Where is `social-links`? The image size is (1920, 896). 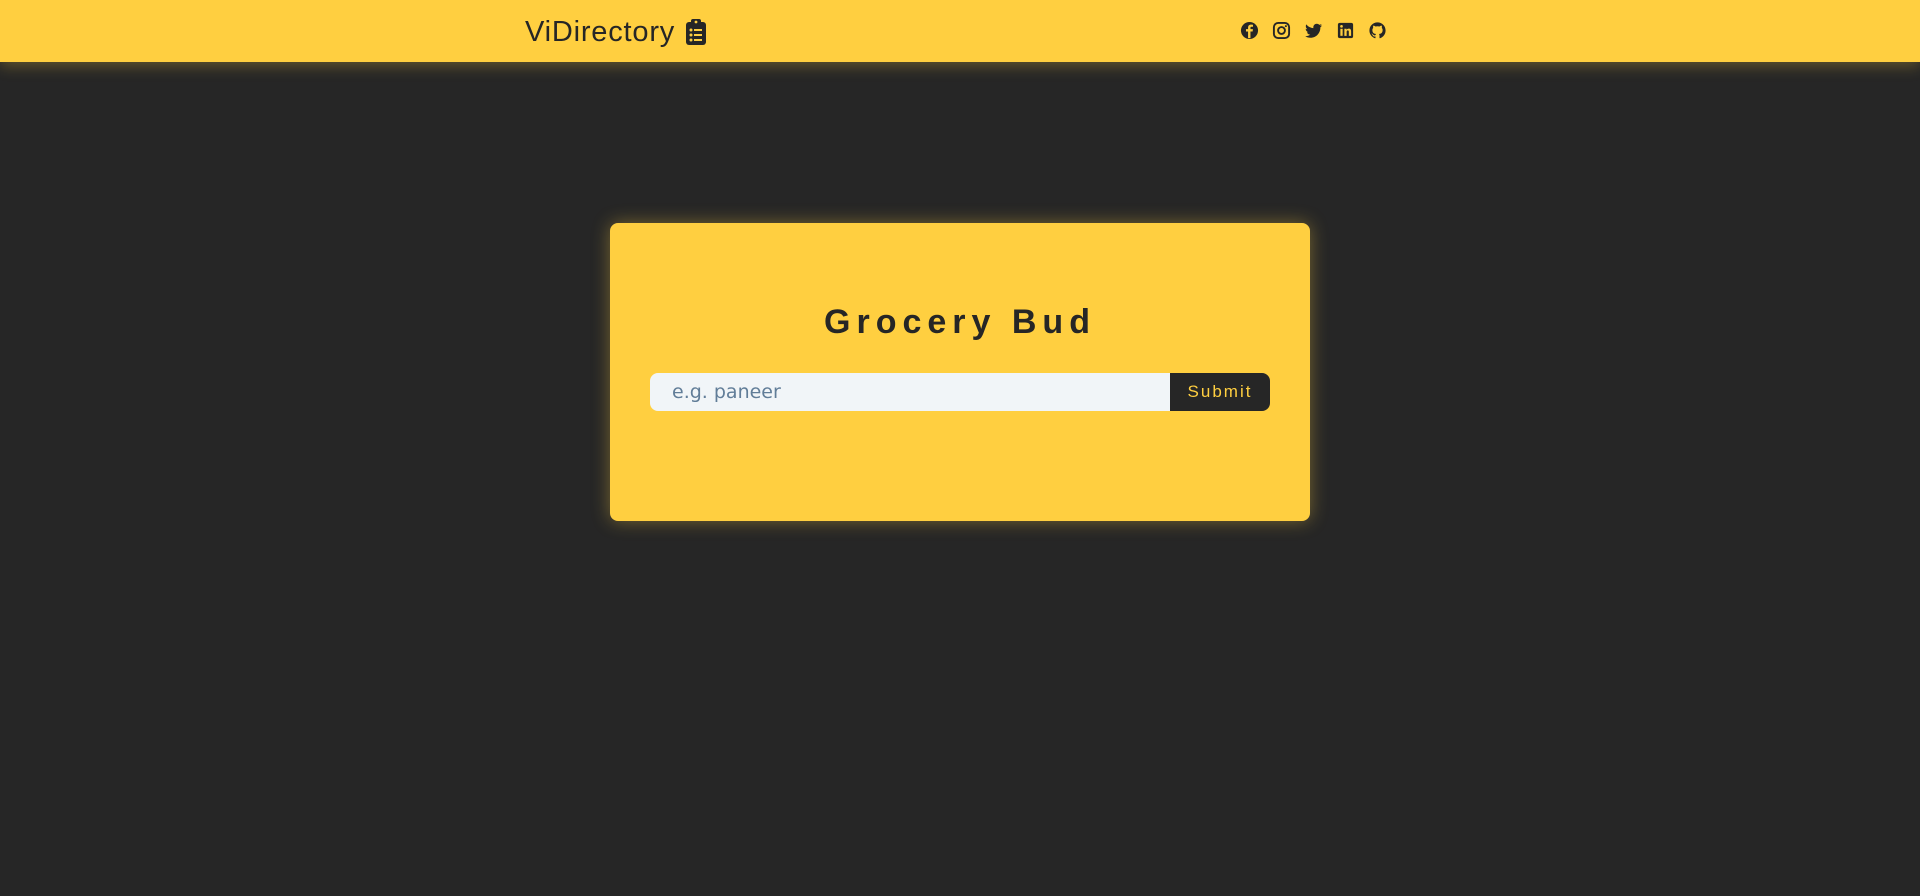
social-links is located at coordinates (1313, 30).